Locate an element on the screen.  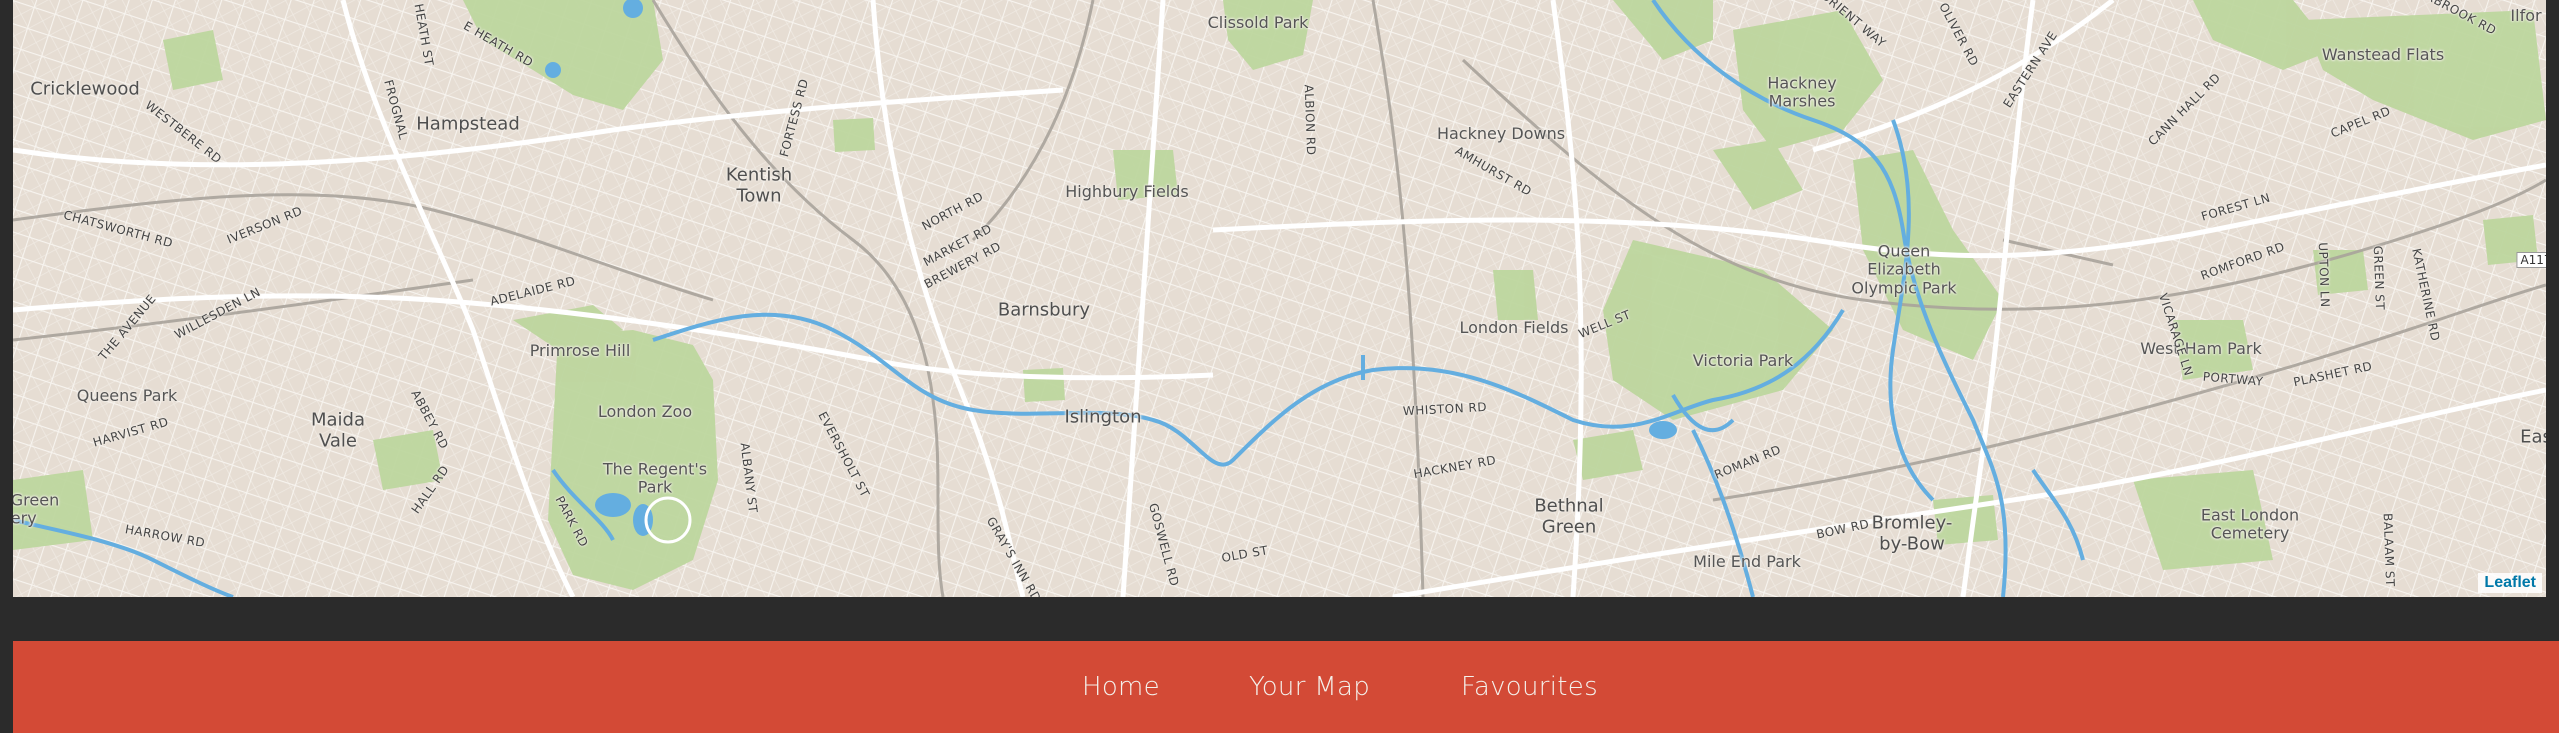
place-label: East London Cemetery is located at coordinates (2250, 524).